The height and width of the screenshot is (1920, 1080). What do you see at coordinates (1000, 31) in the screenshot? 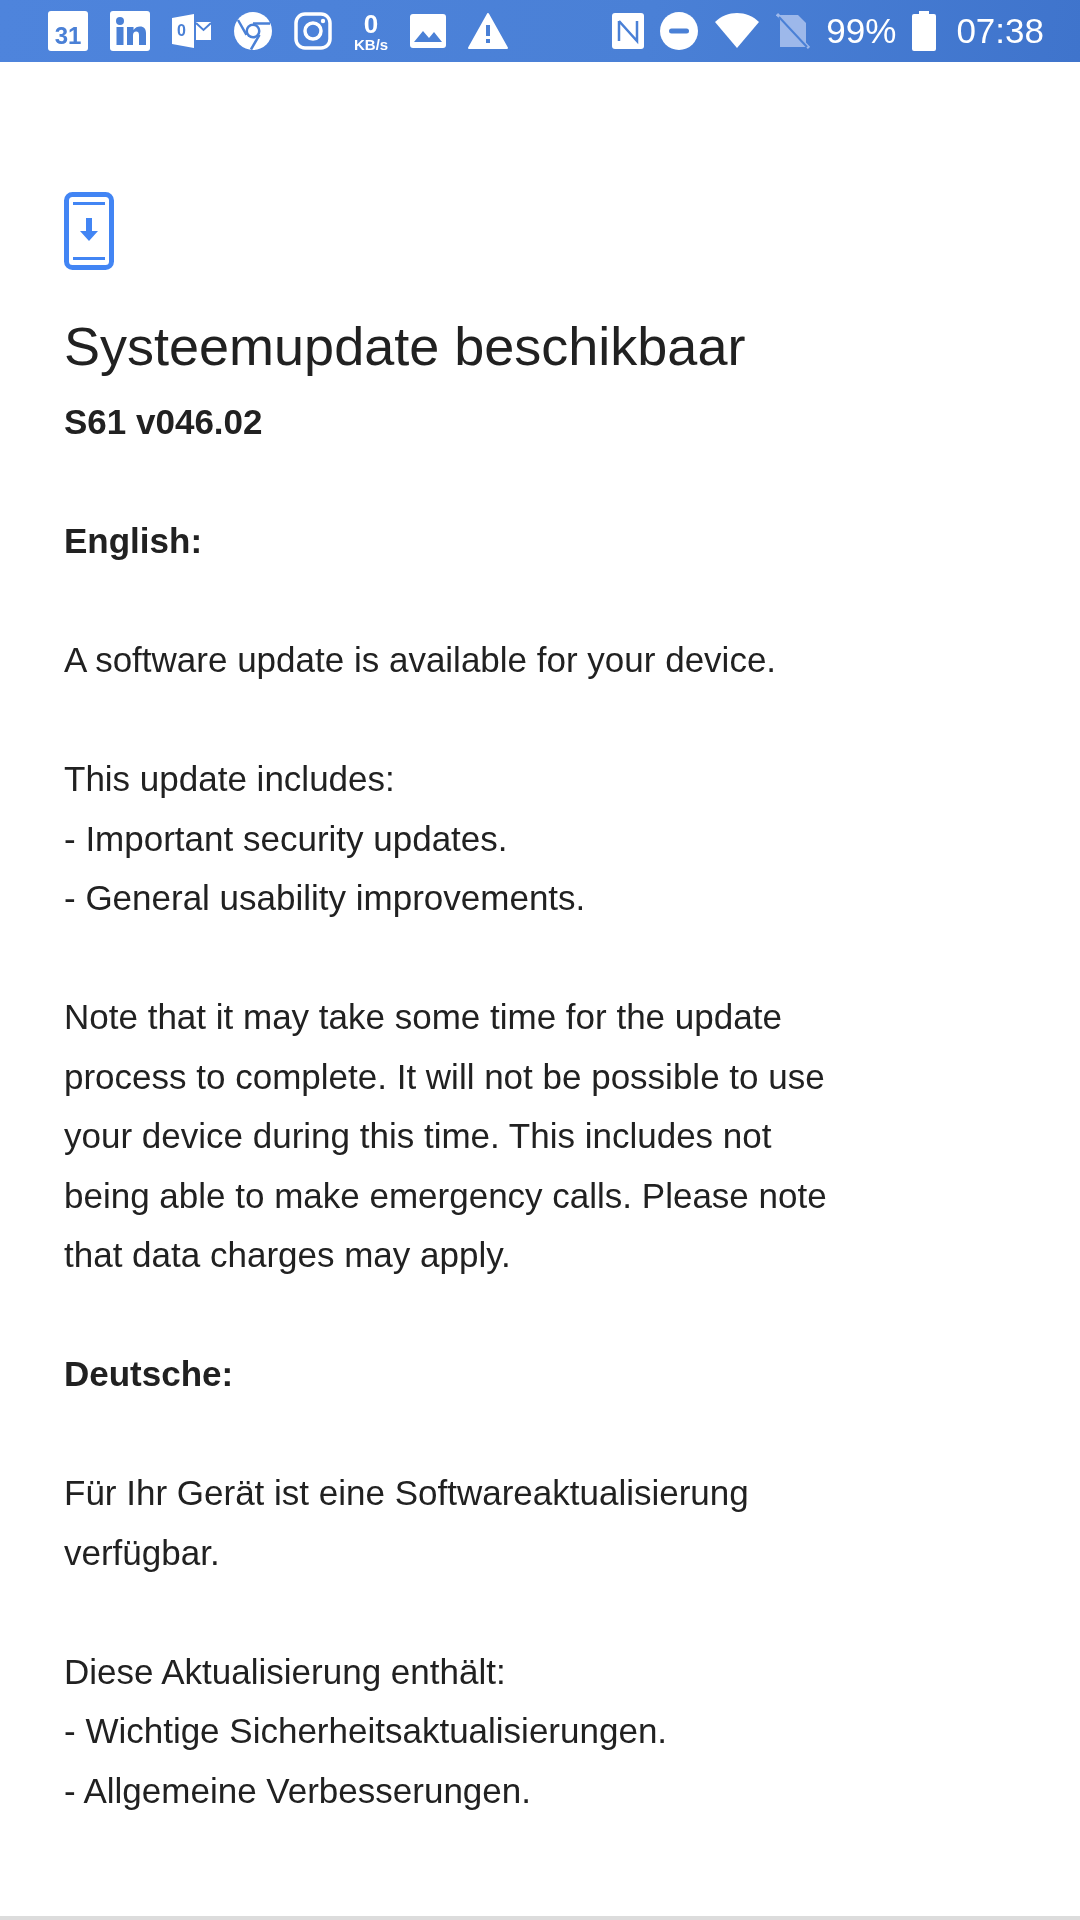
I see `clock: 07:38` at bounding box center [1000, 31].